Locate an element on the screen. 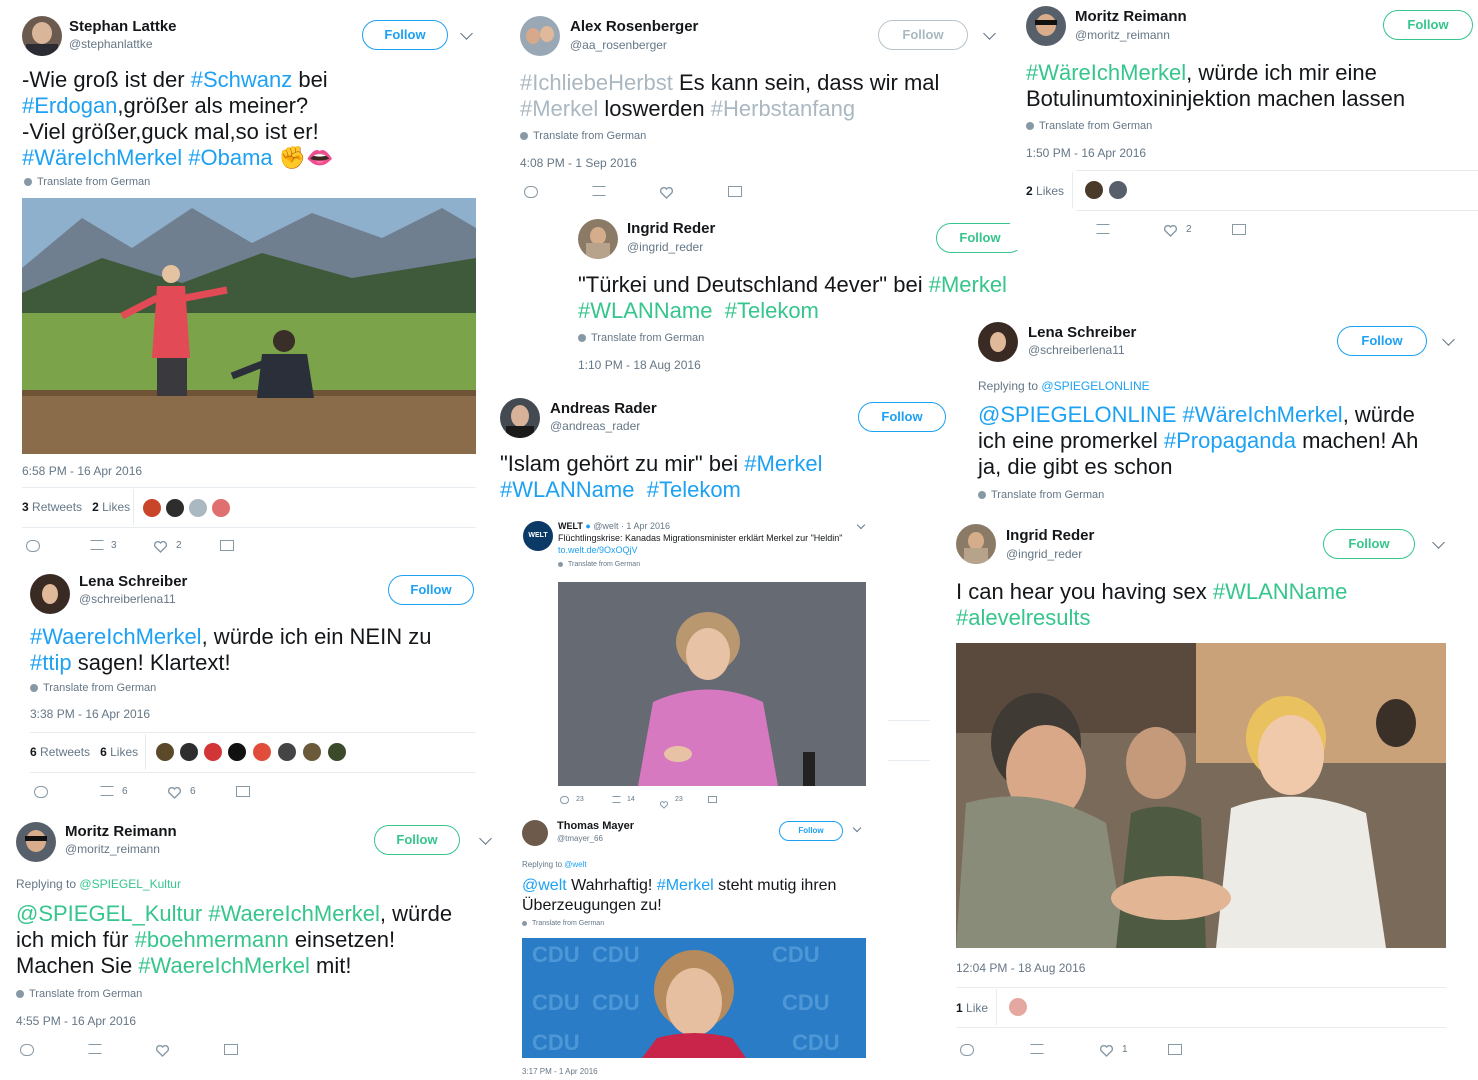  user-handle: @tmayer_66 is located at coordinates (580, 838).